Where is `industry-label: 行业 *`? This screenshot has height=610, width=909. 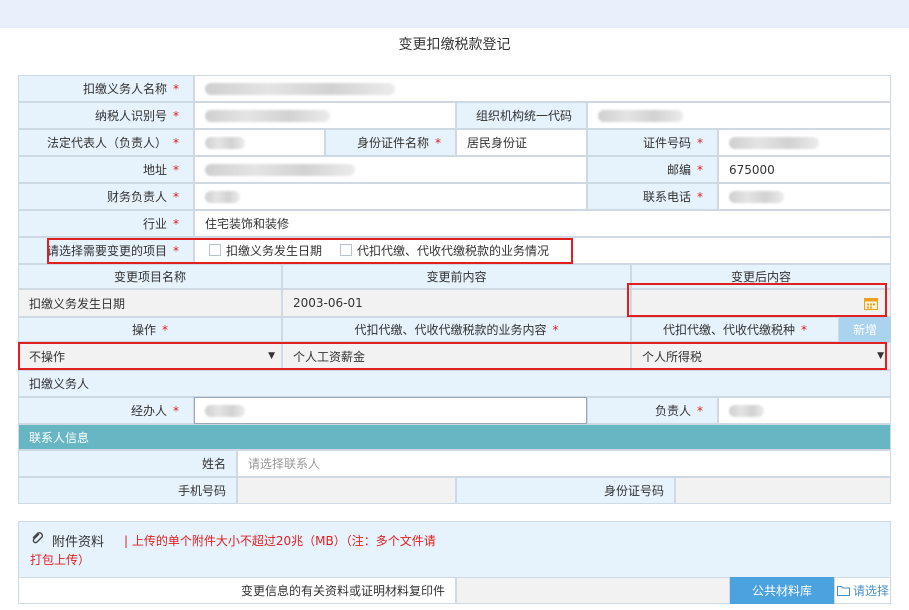
industry-label: 行业 * is located at coordinates (106, 223).